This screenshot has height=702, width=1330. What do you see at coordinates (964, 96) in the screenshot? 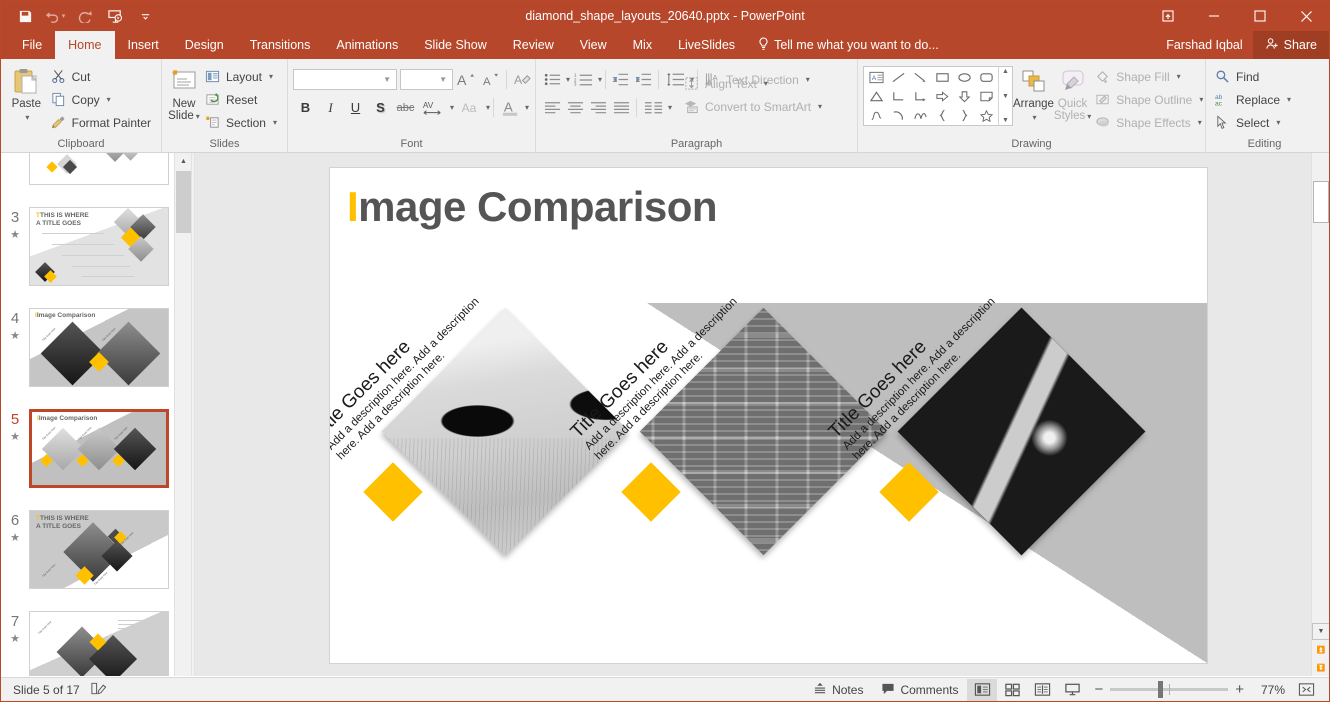
I see `down-arrow-shape-icon` at bounding box center [964, 96].